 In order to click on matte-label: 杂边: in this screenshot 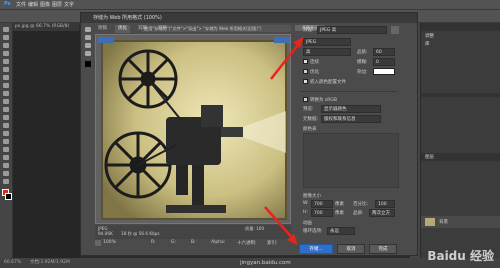, I will do `click(362, 72)`.